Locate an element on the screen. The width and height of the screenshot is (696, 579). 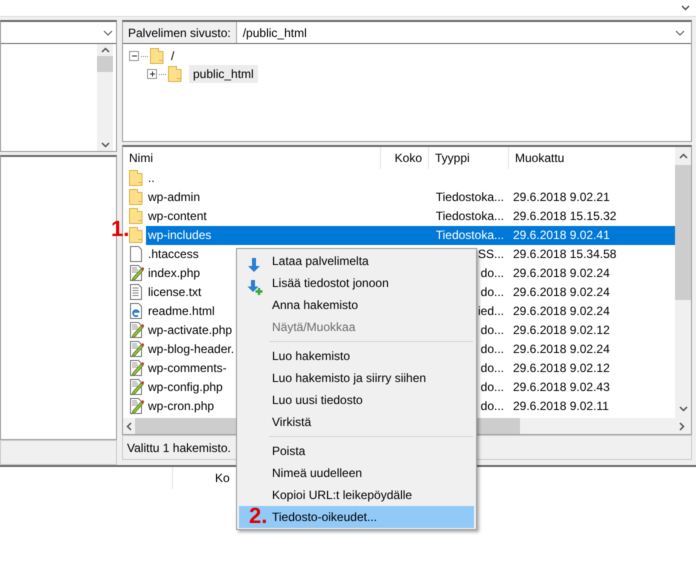
file-name: wp-comments- is located at coordinates (187, 368).